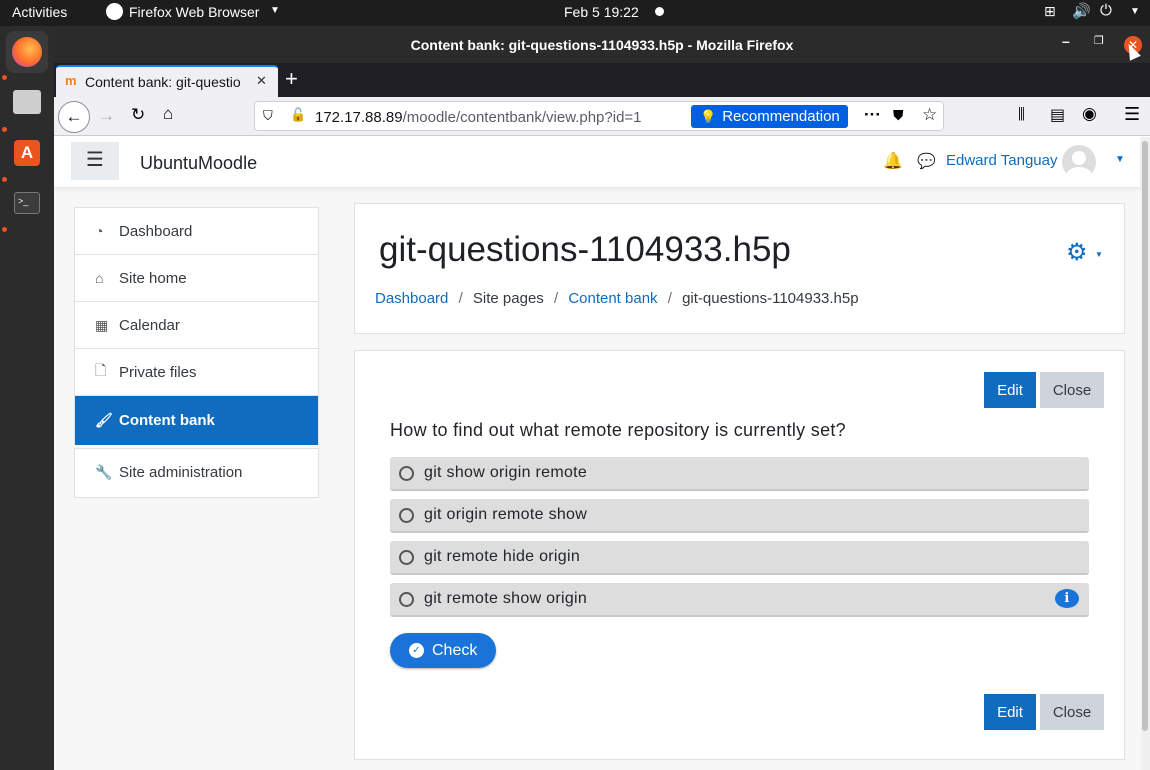 This screenshot has width=1150, height=770. What do you see at coordinates (196, 231) in the screenshot?
I see `nav-item-dashboard: ◔ Dashboard` at bounding box center [196, 231].